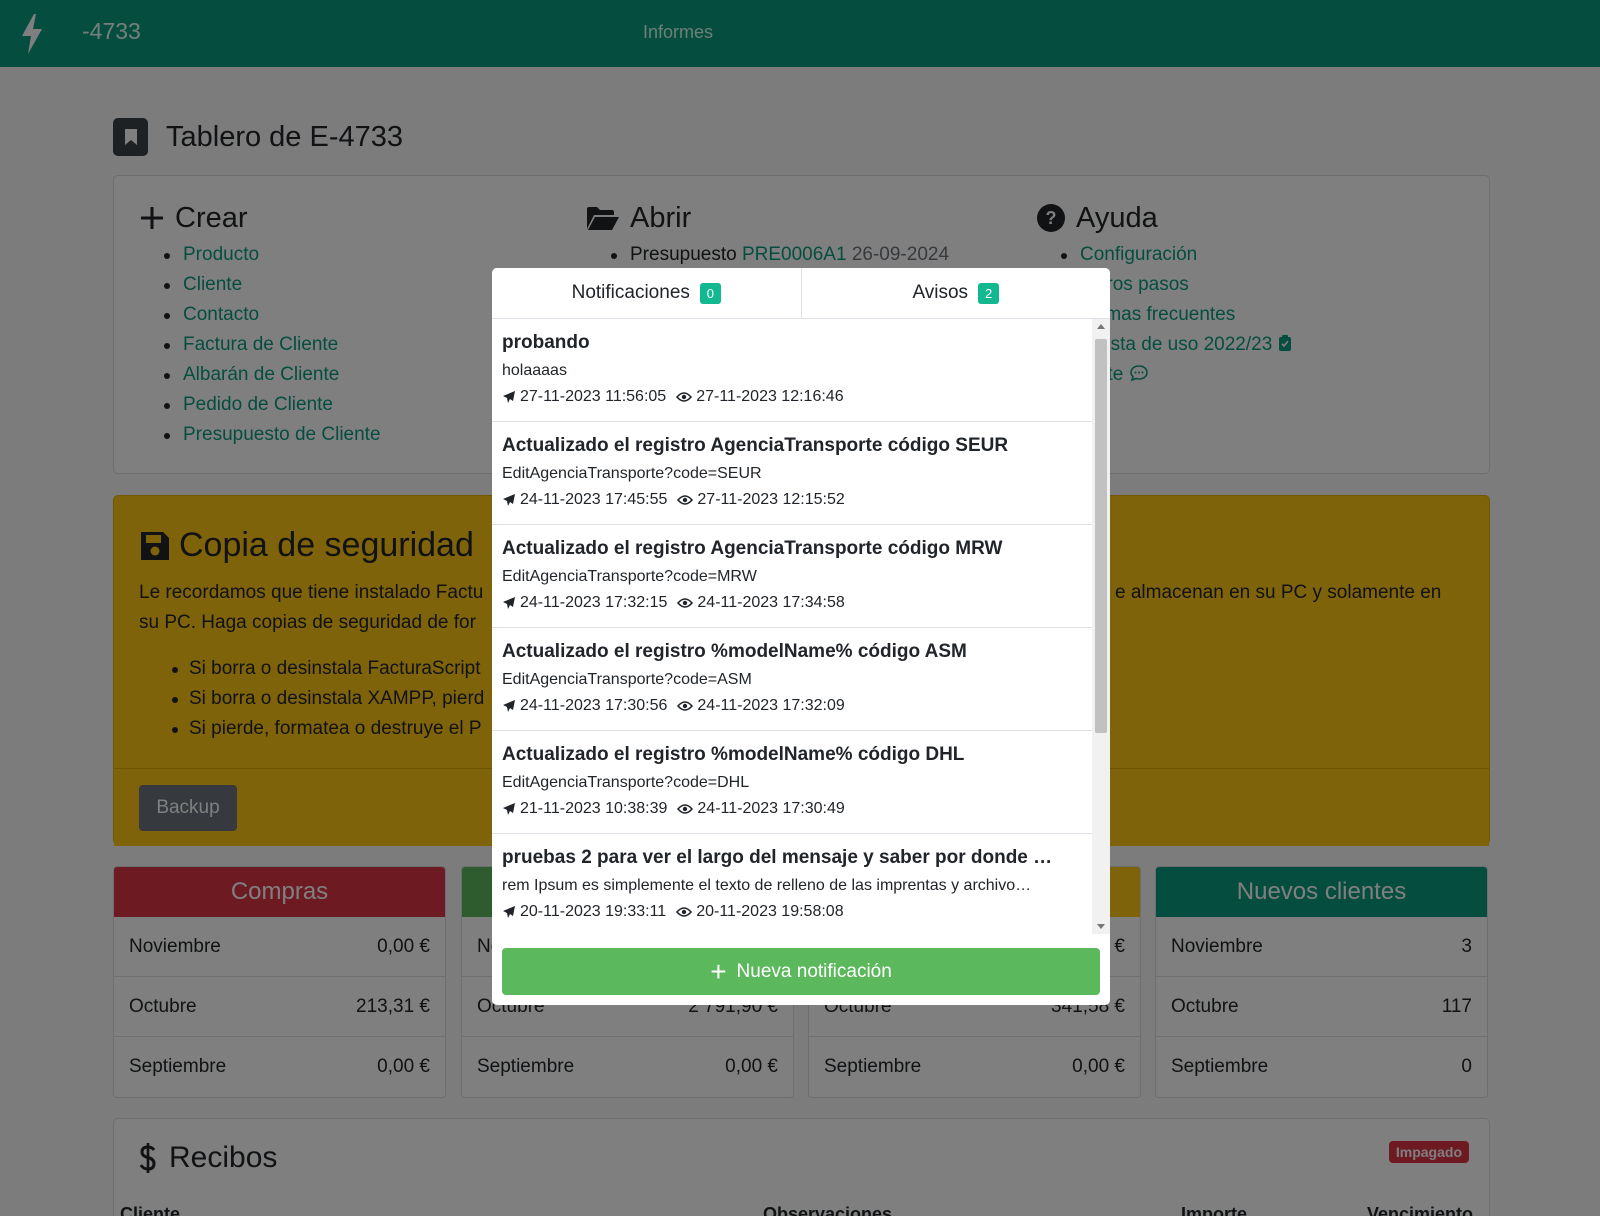 The height and width of the screenshot is (1216, 1600). I want to click on notification-body: EditAgenciaTransporte?code=DHL, so click(626, 782).